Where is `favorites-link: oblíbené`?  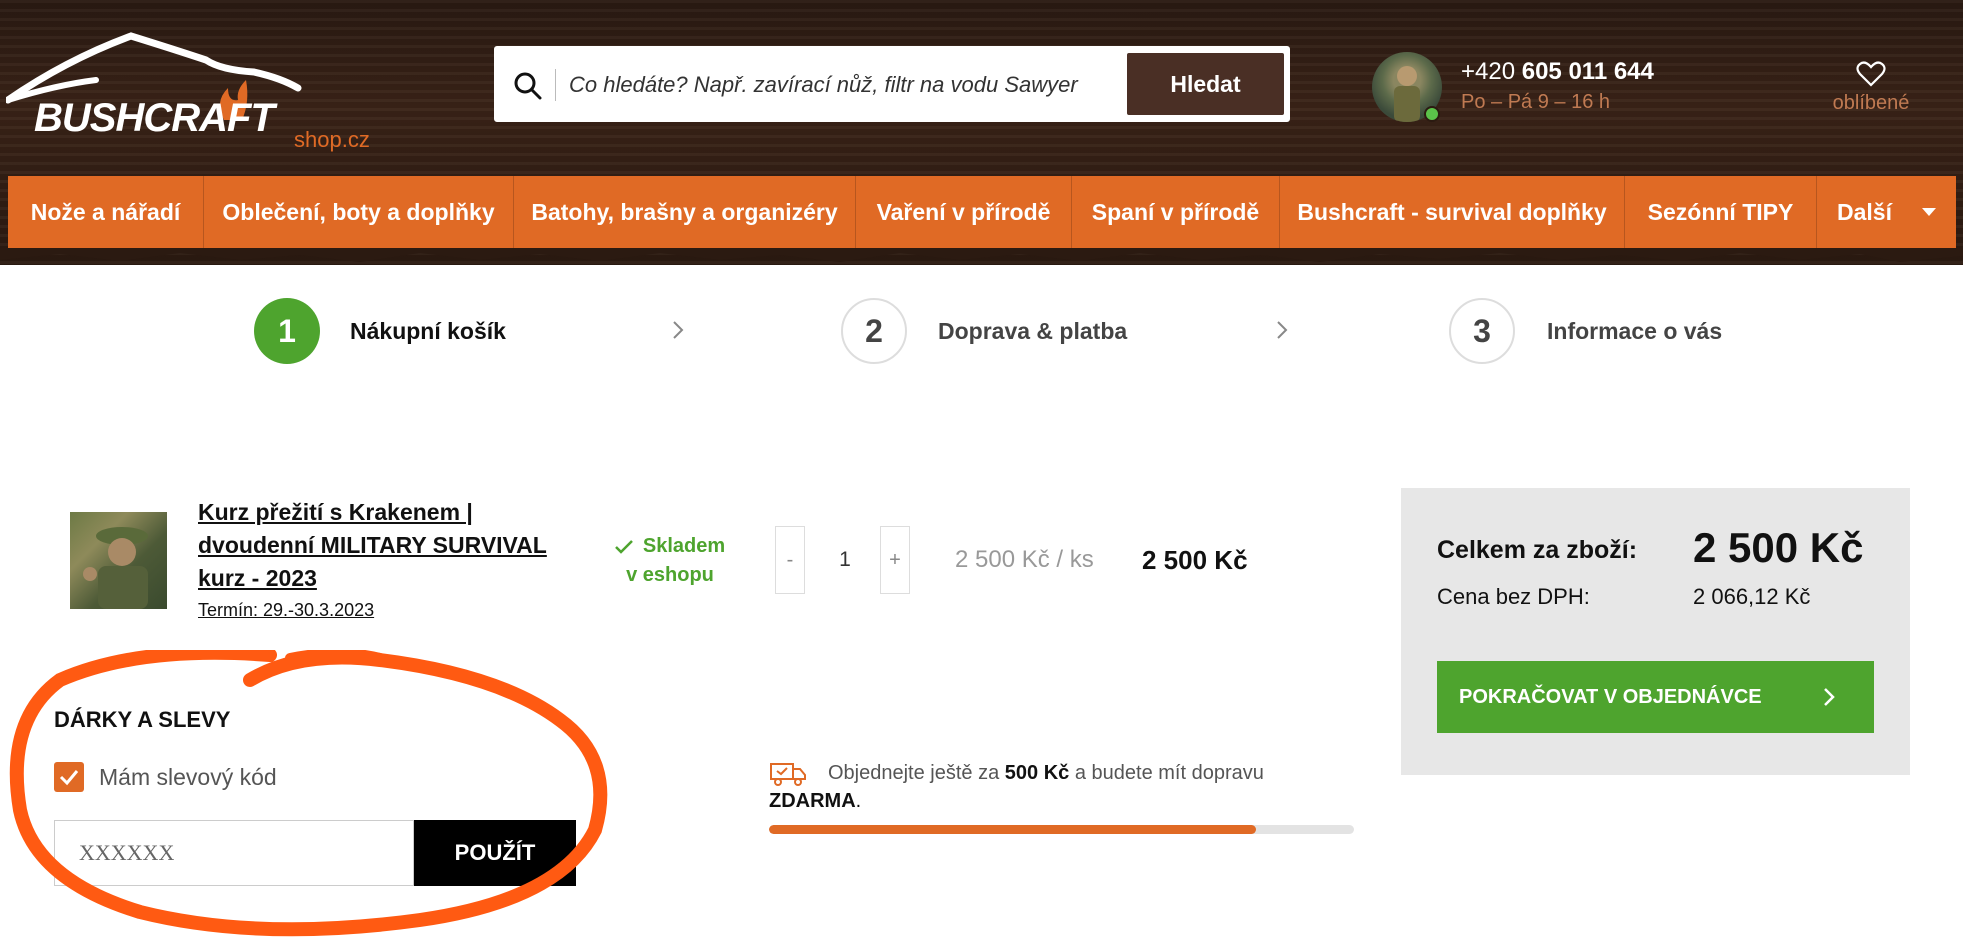 favorites-link: oblíbené is located at coordinates (1871, 87).